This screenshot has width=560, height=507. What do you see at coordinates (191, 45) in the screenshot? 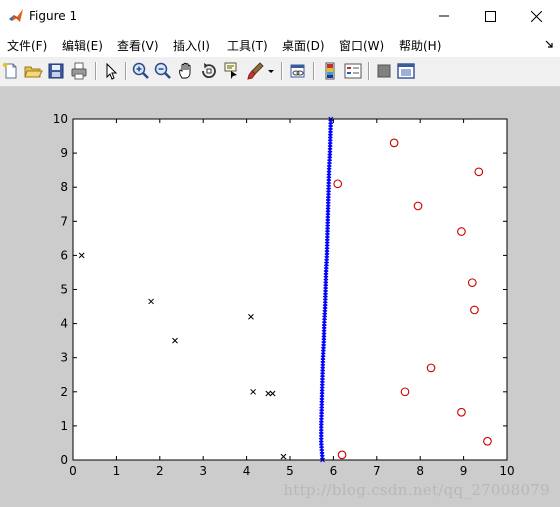
I see `menu-insert: 插入(I)` at bounding box center [191, 45].